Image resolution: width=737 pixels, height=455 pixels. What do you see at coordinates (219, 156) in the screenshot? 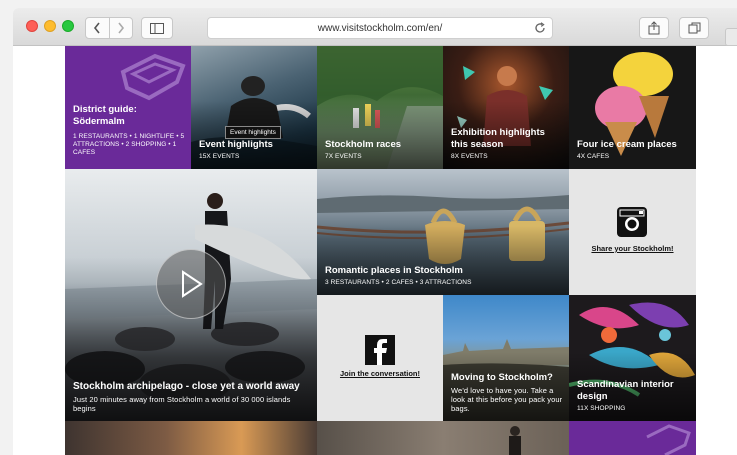
I see `tile-count: 15X EVENTS` at bounding box center [219, 156].